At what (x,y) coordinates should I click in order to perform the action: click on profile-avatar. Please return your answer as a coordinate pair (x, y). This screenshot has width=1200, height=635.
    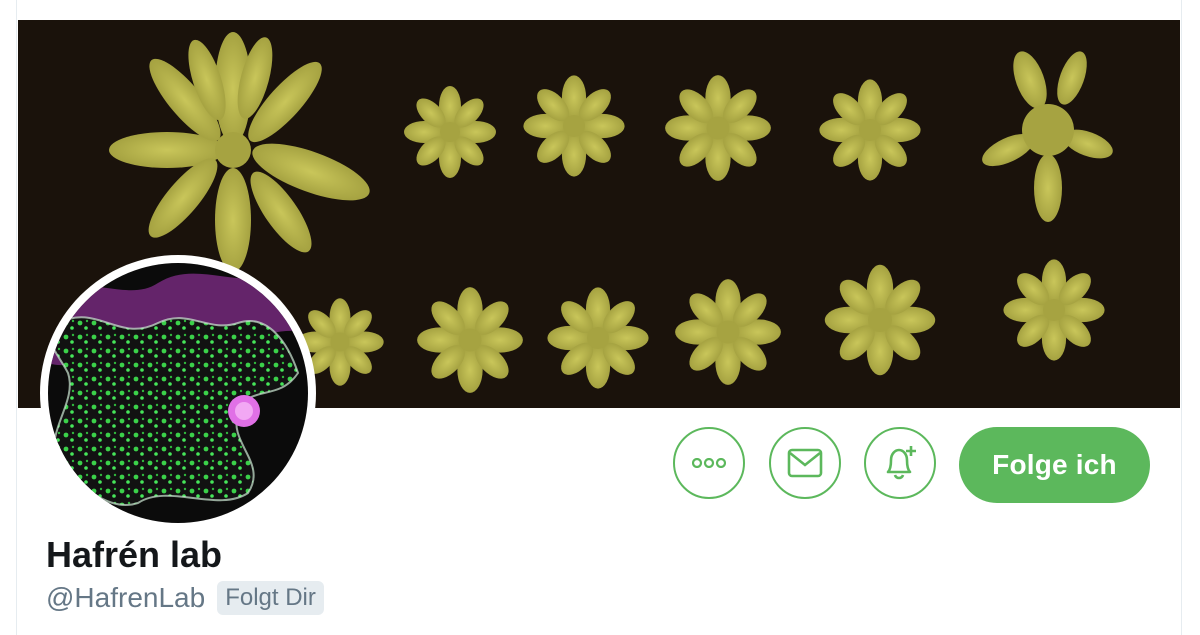
    Looking at the image, I should click on (178, 393).